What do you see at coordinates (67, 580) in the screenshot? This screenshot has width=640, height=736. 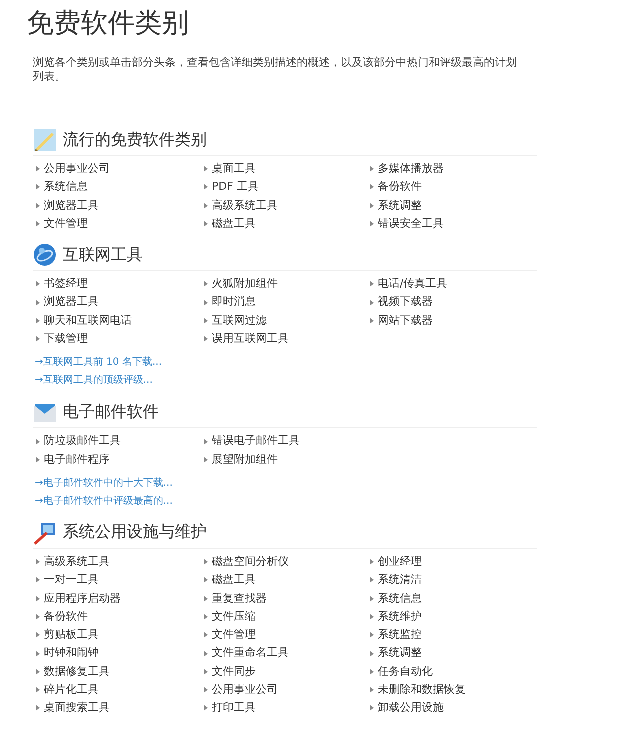 I see `category-link: 一对一工具` at bounding box center [67, 580].